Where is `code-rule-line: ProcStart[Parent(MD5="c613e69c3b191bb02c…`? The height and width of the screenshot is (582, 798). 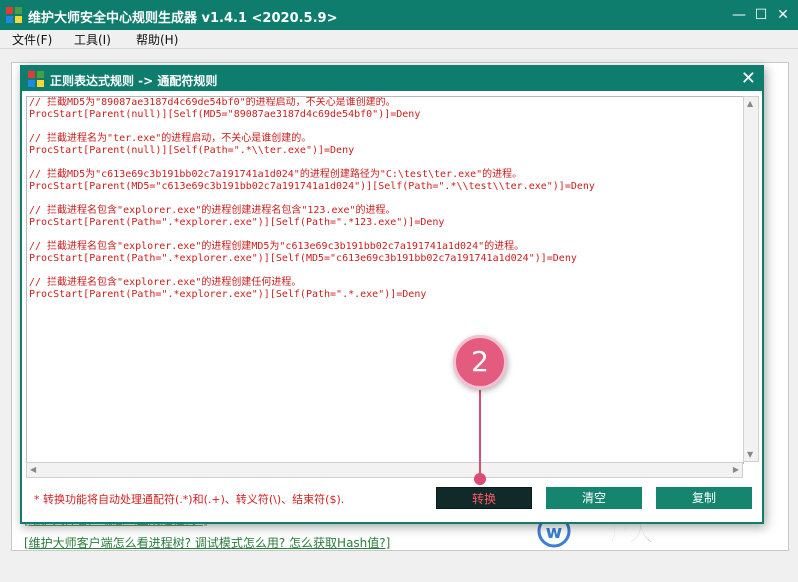
code-rule-line: ProcStart[Parent(MD5="c613e69c3b191bb02c… is located at coordinates (312, 186).